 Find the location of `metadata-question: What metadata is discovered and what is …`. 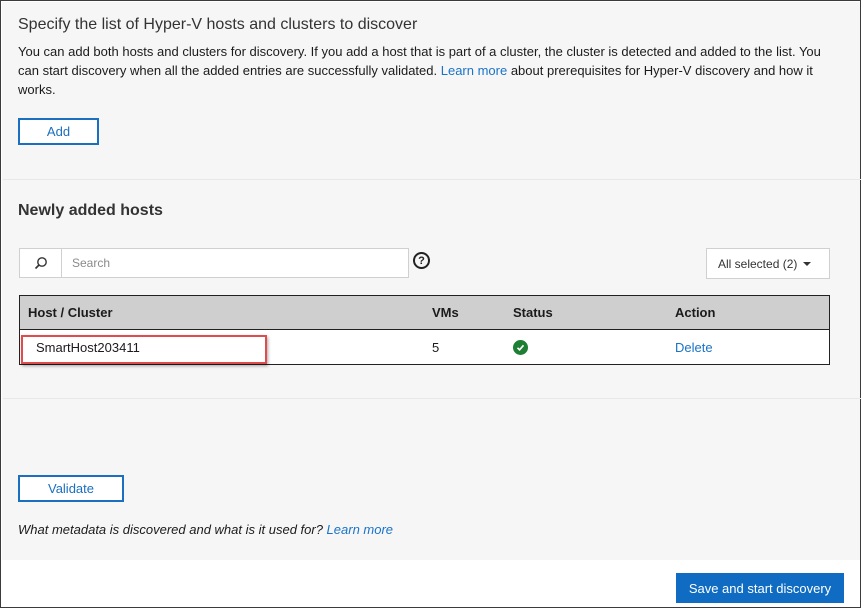

metadata-question: What metadata is discovered and what is … is located at coordinates (172, 529).